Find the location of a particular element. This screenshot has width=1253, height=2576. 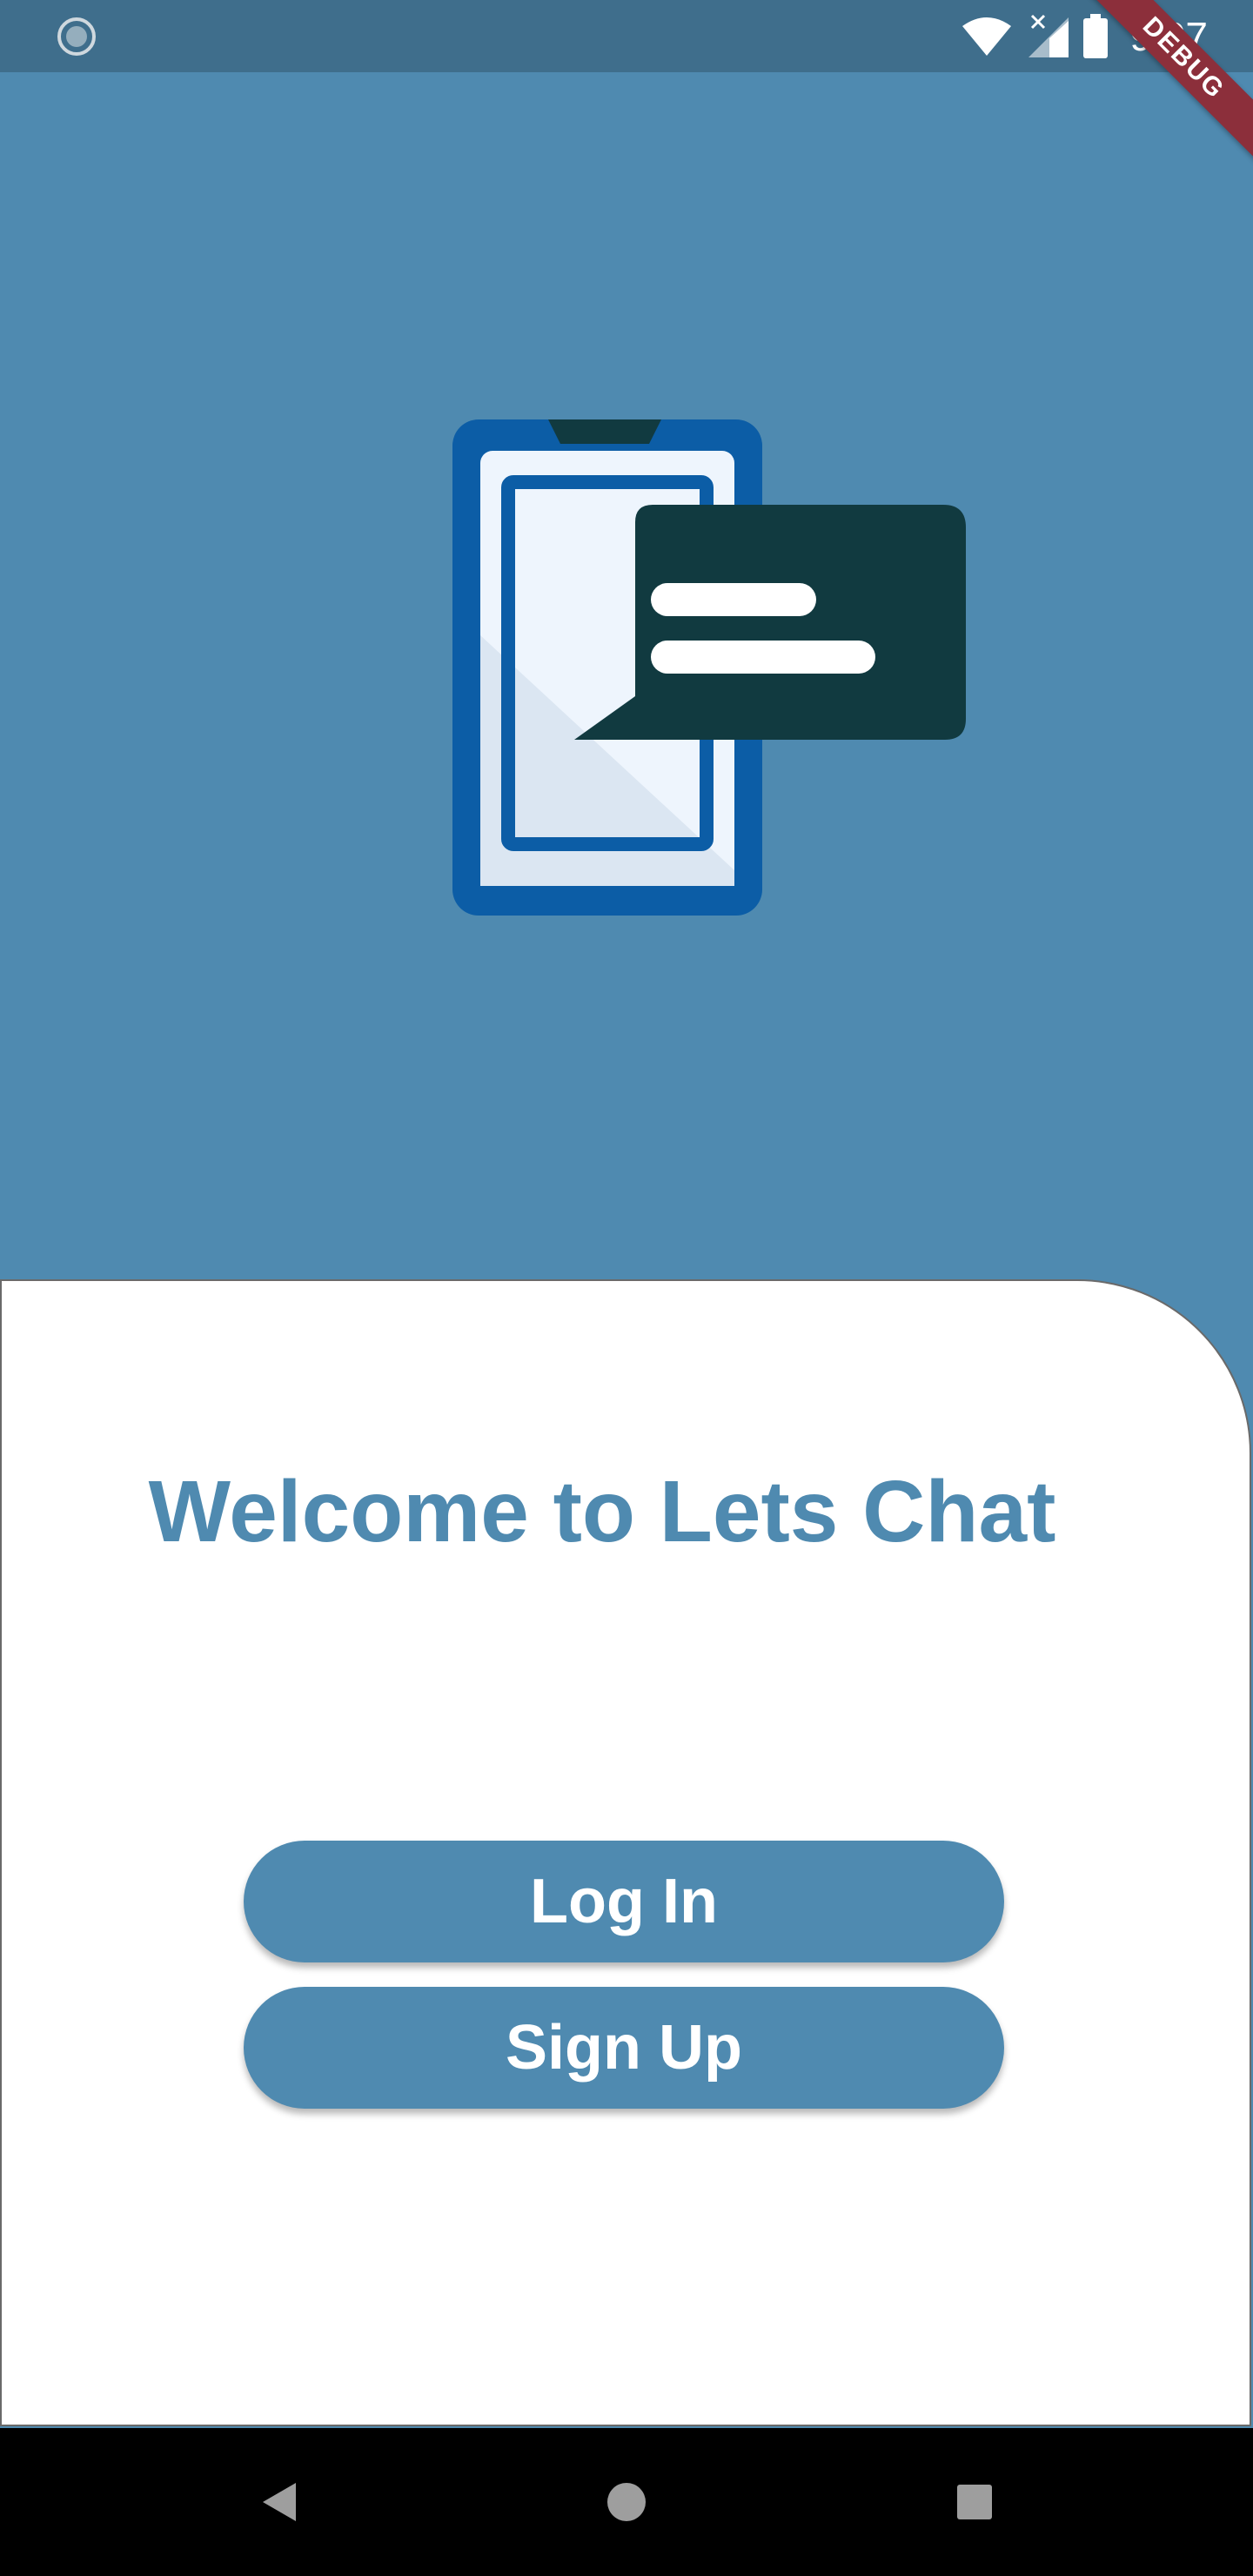

loading-circle-icon is located at coordinates (76, 37).